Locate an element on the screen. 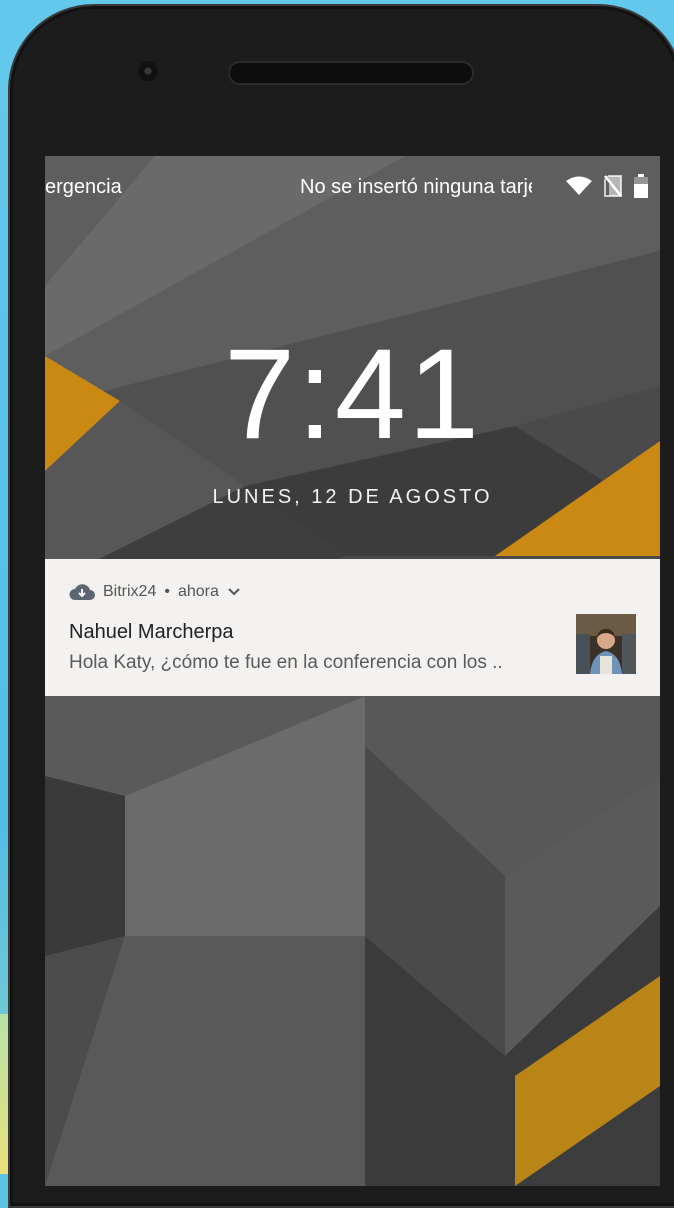  status-icons is located at coordinates (607, 186).